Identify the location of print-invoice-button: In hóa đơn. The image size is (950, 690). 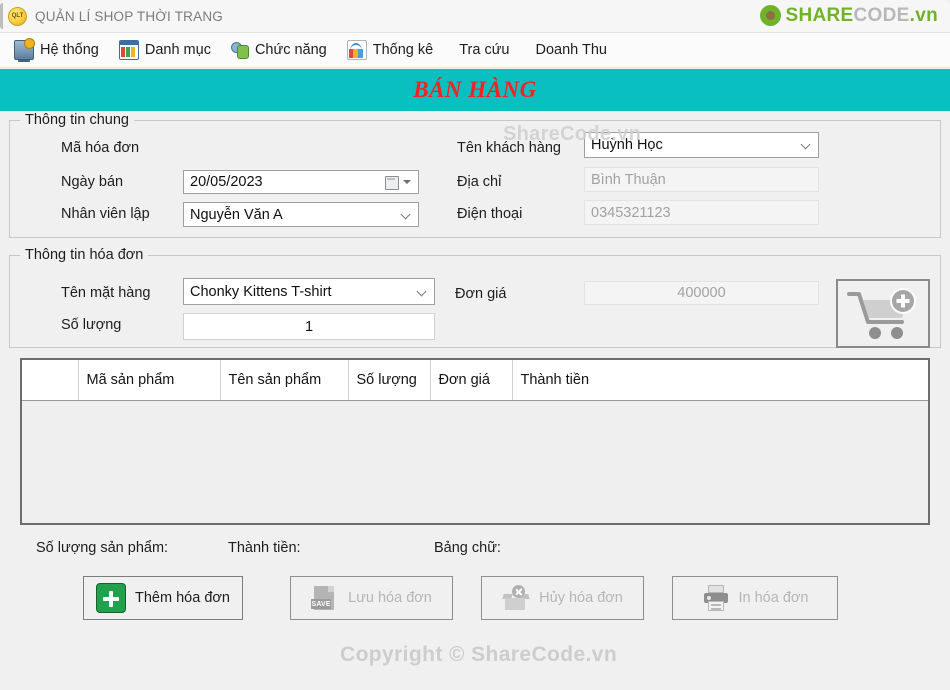
(755, 598).